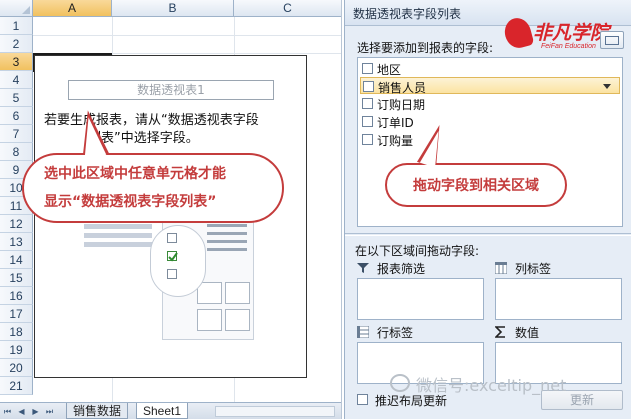 The image size is (631, 419). What do you see at coordinates (172, 256) in the screenshot?
I see `check-icon` at bounding box center [172, 256].